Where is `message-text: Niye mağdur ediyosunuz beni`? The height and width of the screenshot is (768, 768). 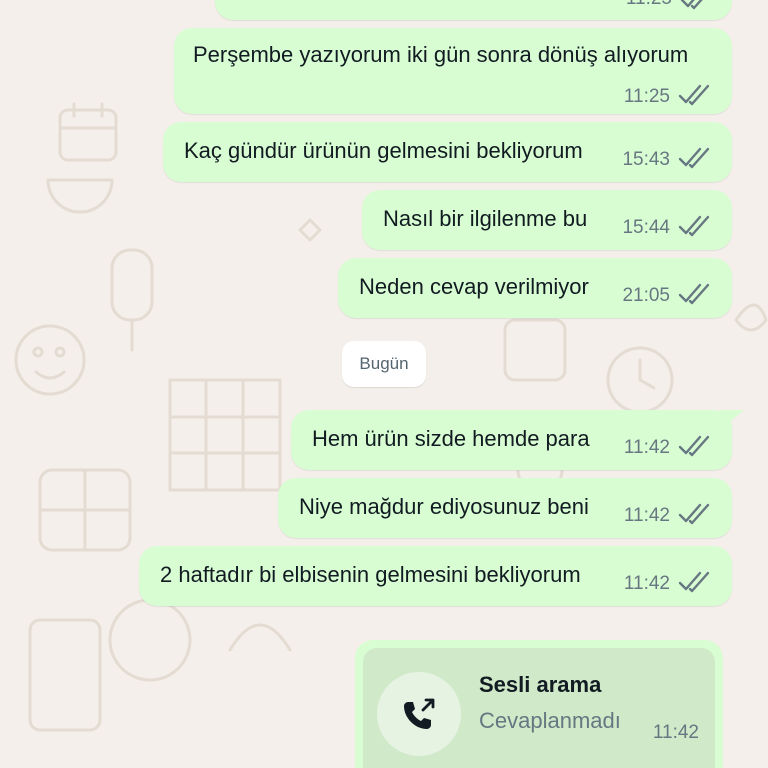 message-text: Niye mağdur ediyosunuz beni is located at coordinates (444, 506).